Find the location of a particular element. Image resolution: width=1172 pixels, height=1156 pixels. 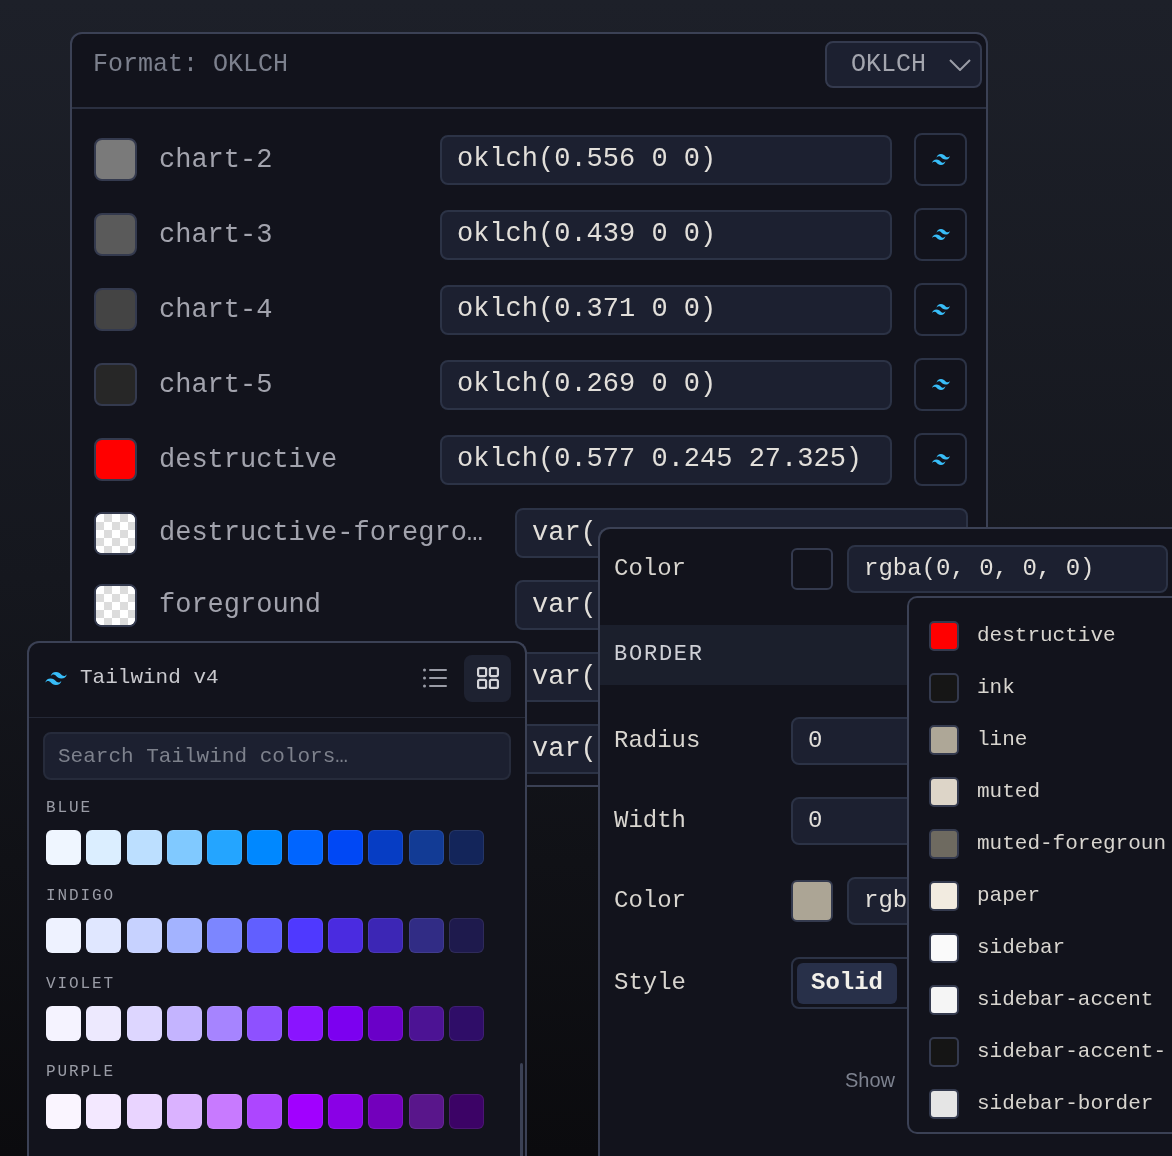

color-name: foreground is located at coordinates (240, 605).